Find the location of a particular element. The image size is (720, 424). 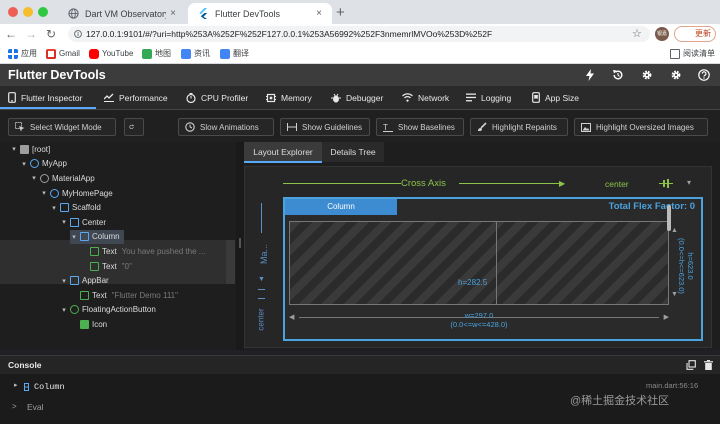

panel-splitter is located at coordinates (240, 246).